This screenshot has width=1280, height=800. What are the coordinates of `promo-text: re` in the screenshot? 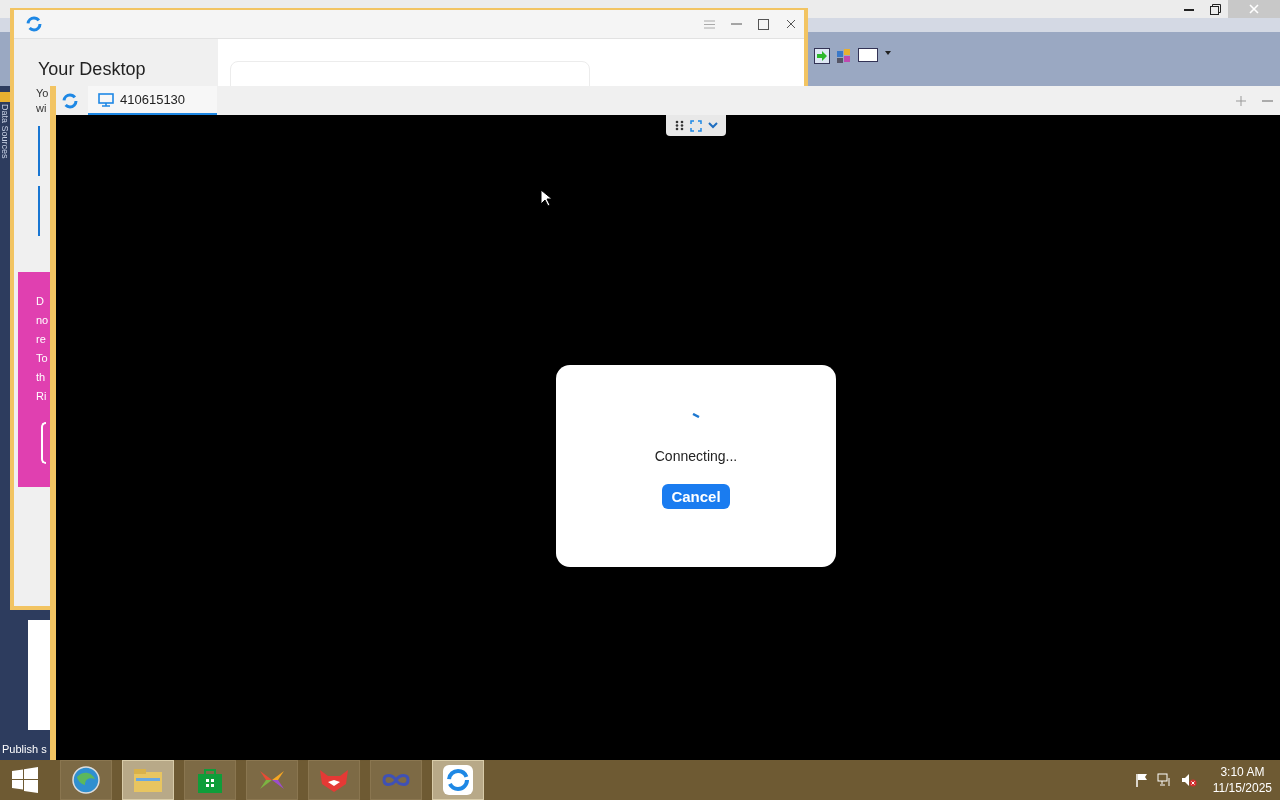 It's located at (41, 339).